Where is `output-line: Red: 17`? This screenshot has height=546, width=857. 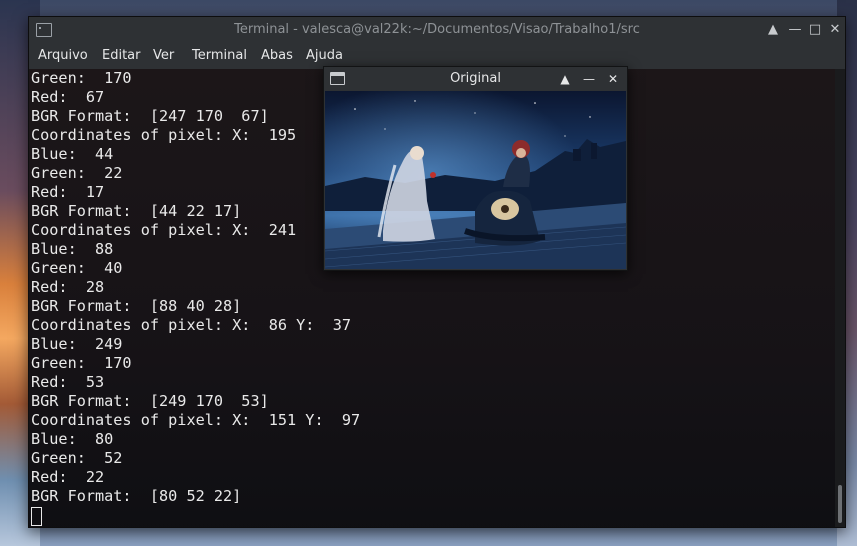
output-line: Red: 17 is located at coordinates (68, 192).